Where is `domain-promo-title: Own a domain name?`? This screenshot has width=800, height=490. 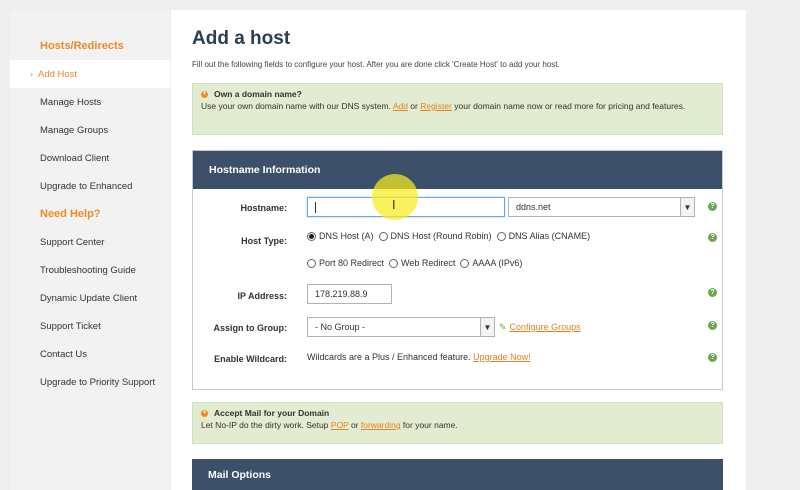 domain-promo-title: Own a domain name? is located at coordinates (258, 94).